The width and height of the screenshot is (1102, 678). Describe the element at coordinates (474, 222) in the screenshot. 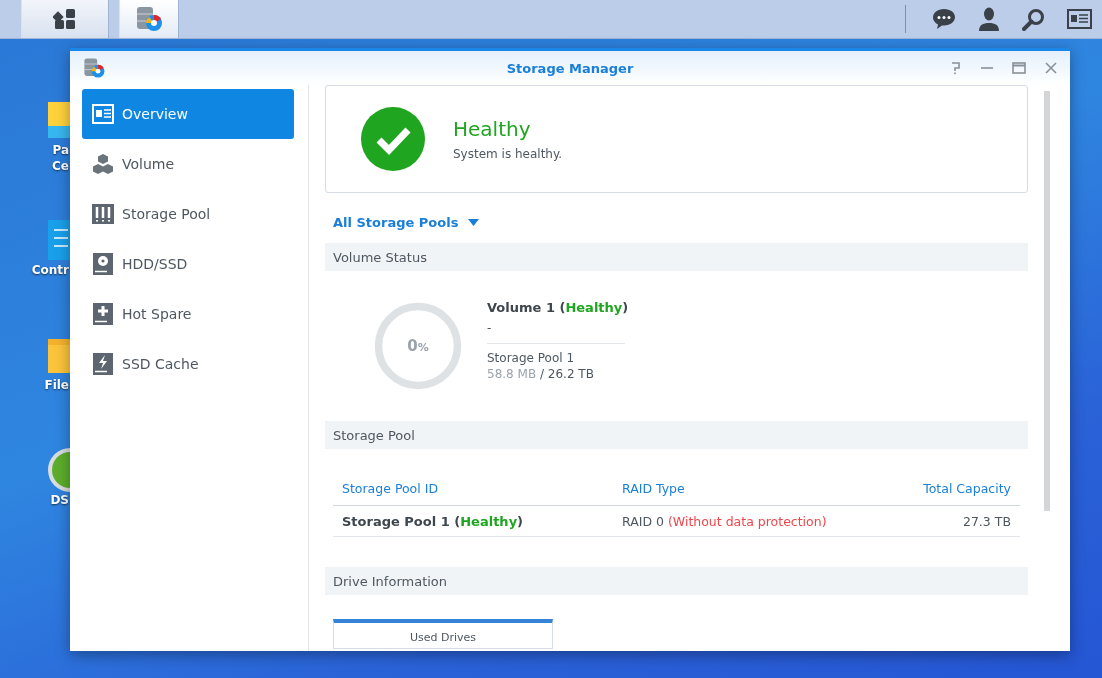

I see `caret-icon` at that location.